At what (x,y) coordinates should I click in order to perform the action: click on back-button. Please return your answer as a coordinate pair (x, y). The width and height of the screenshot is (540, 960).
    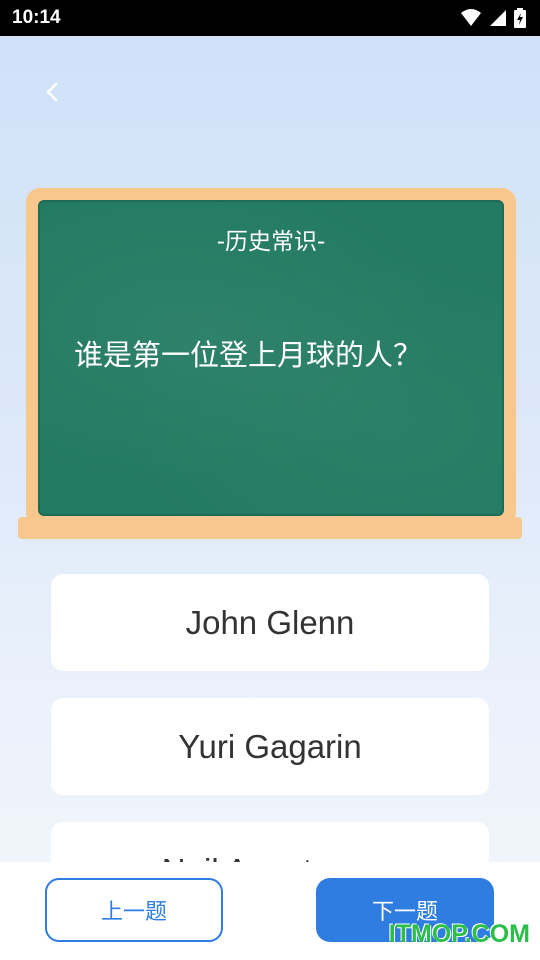
    Looking at the image, I should click on (52, 92).